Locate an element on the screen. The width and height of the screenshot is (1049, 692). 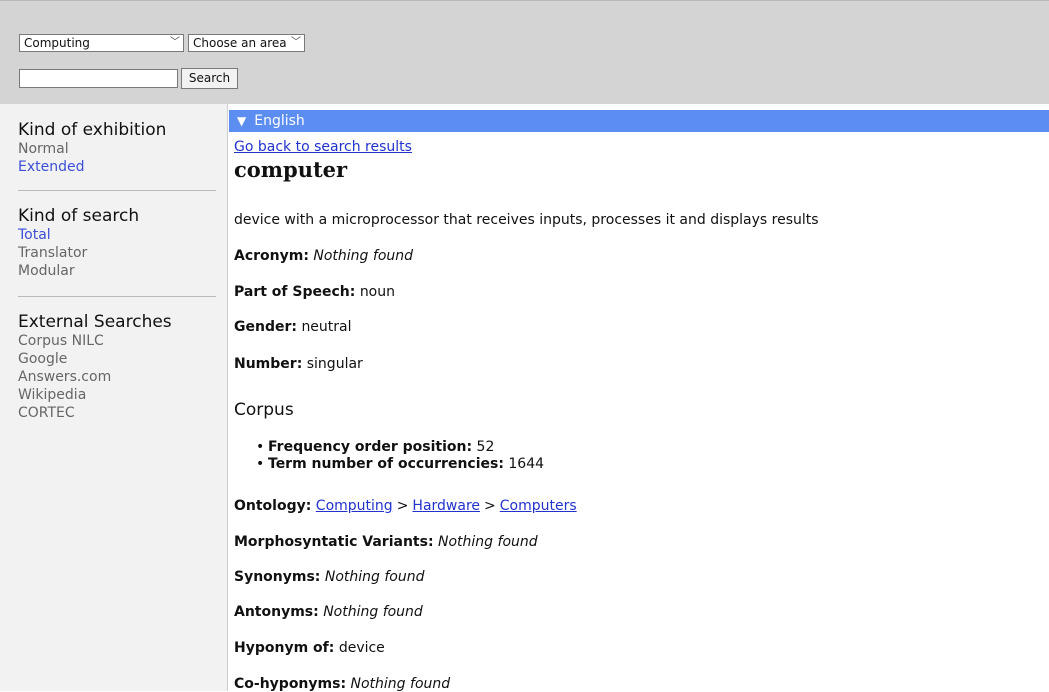
subarea-select: Choose an area ﹀ is located at coordinates (246, 43).